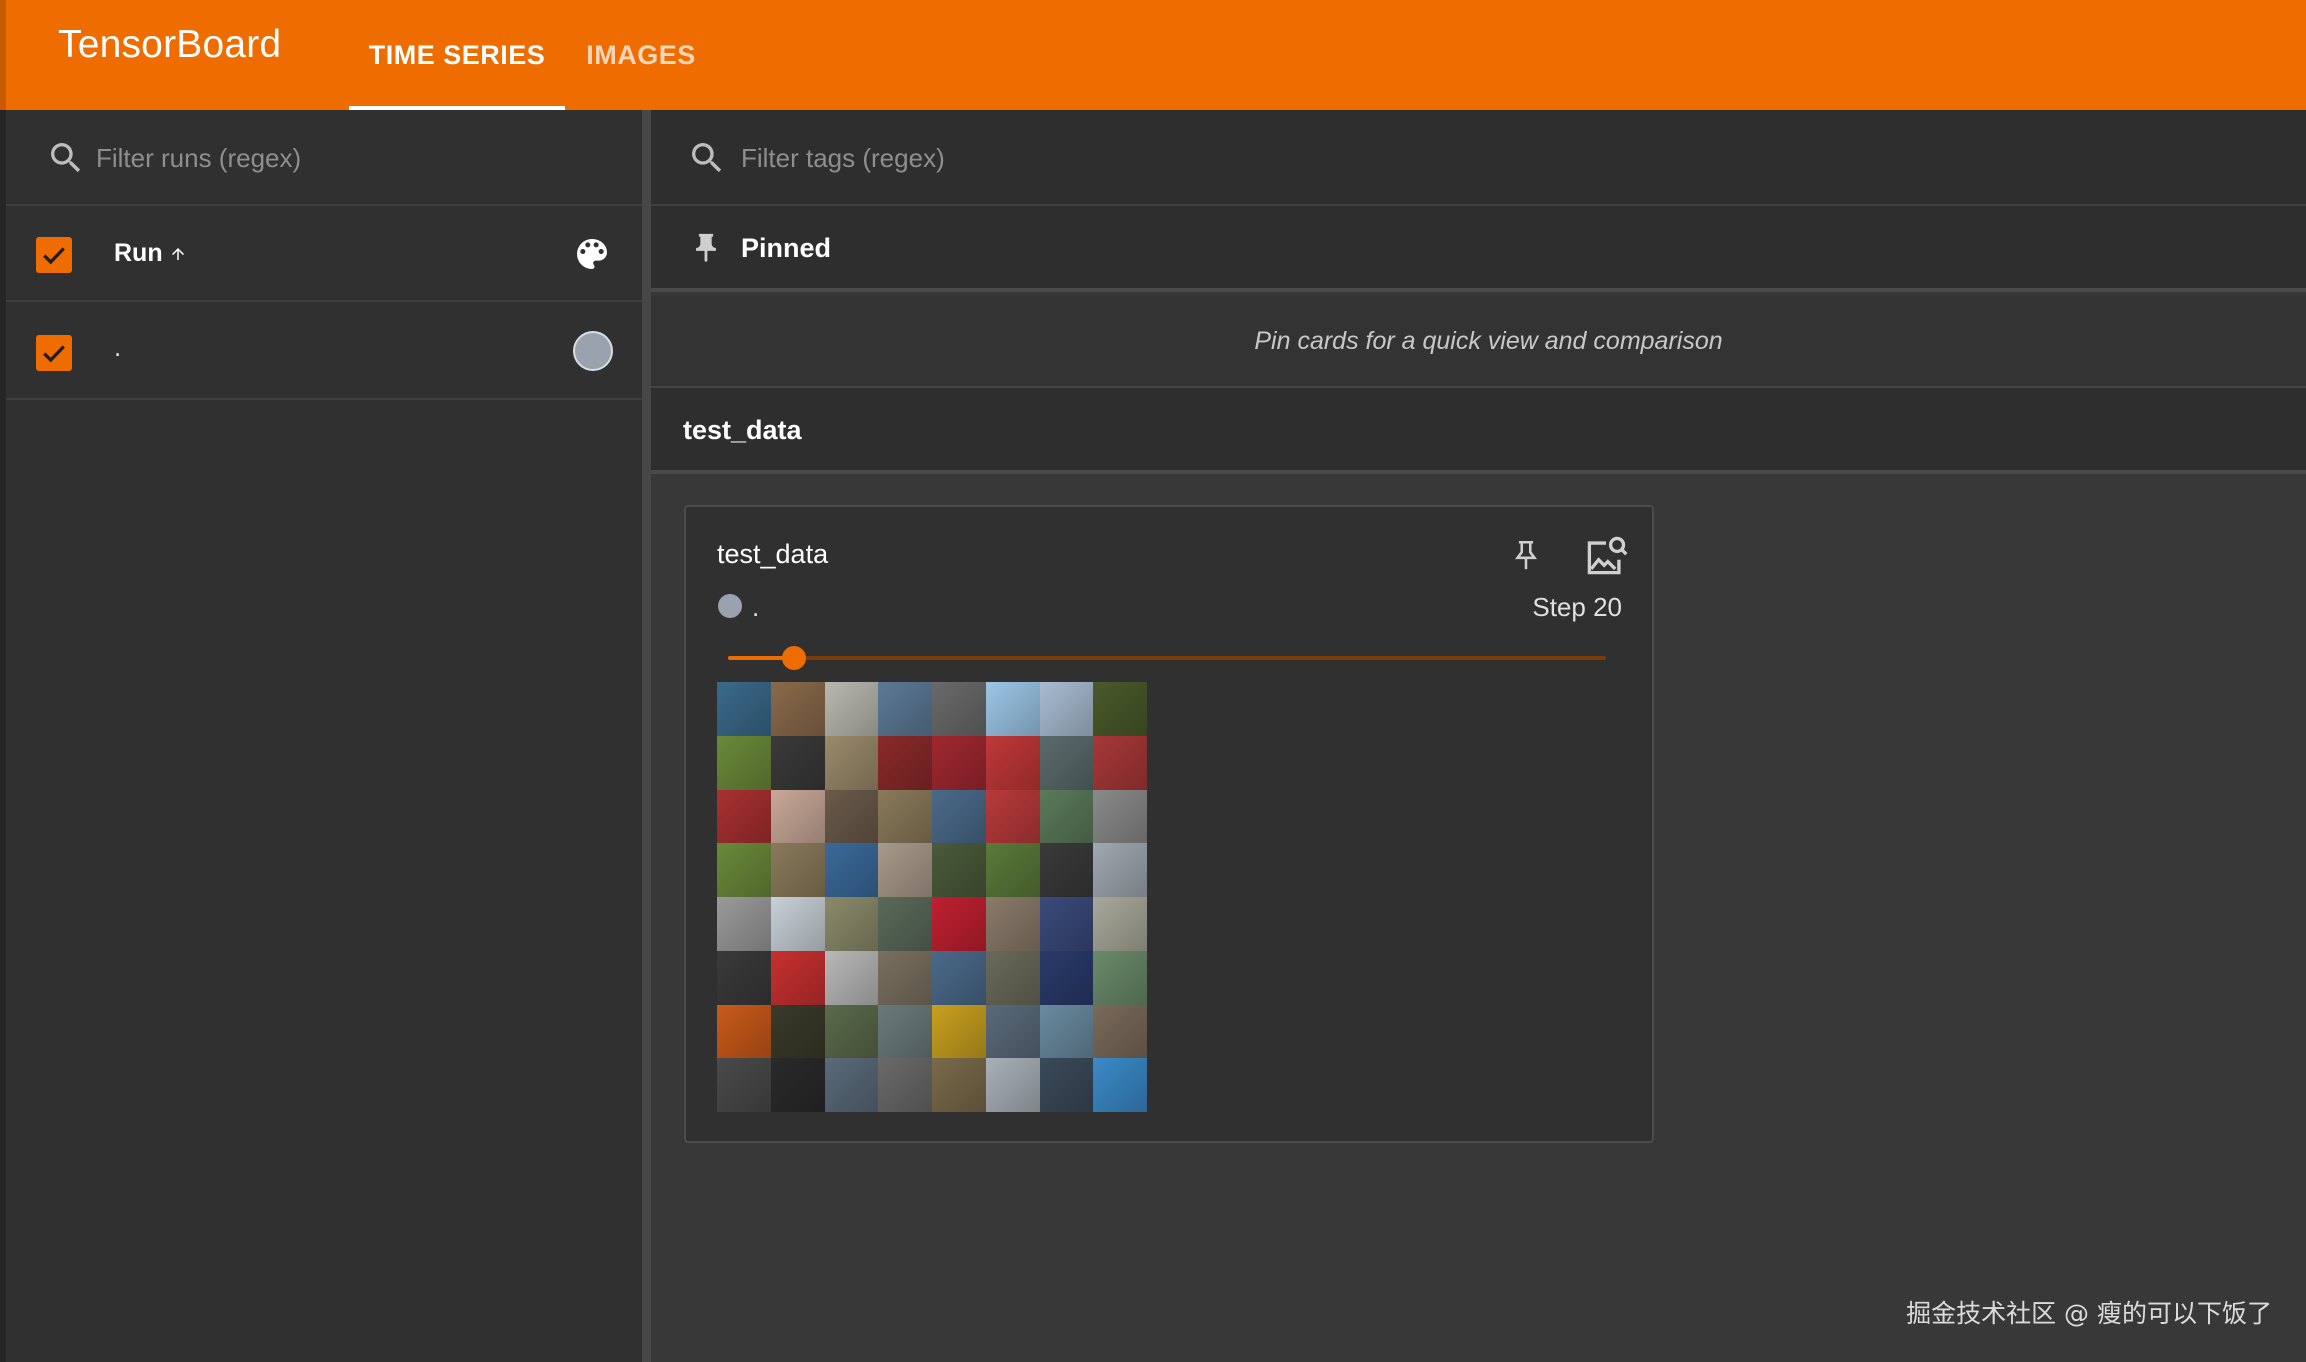 The height and width of the screenshot is (1362, 2306). Describe the element at coordinates (1577, 607) in the screenshot. I see `step-label: Step 20` at that location.